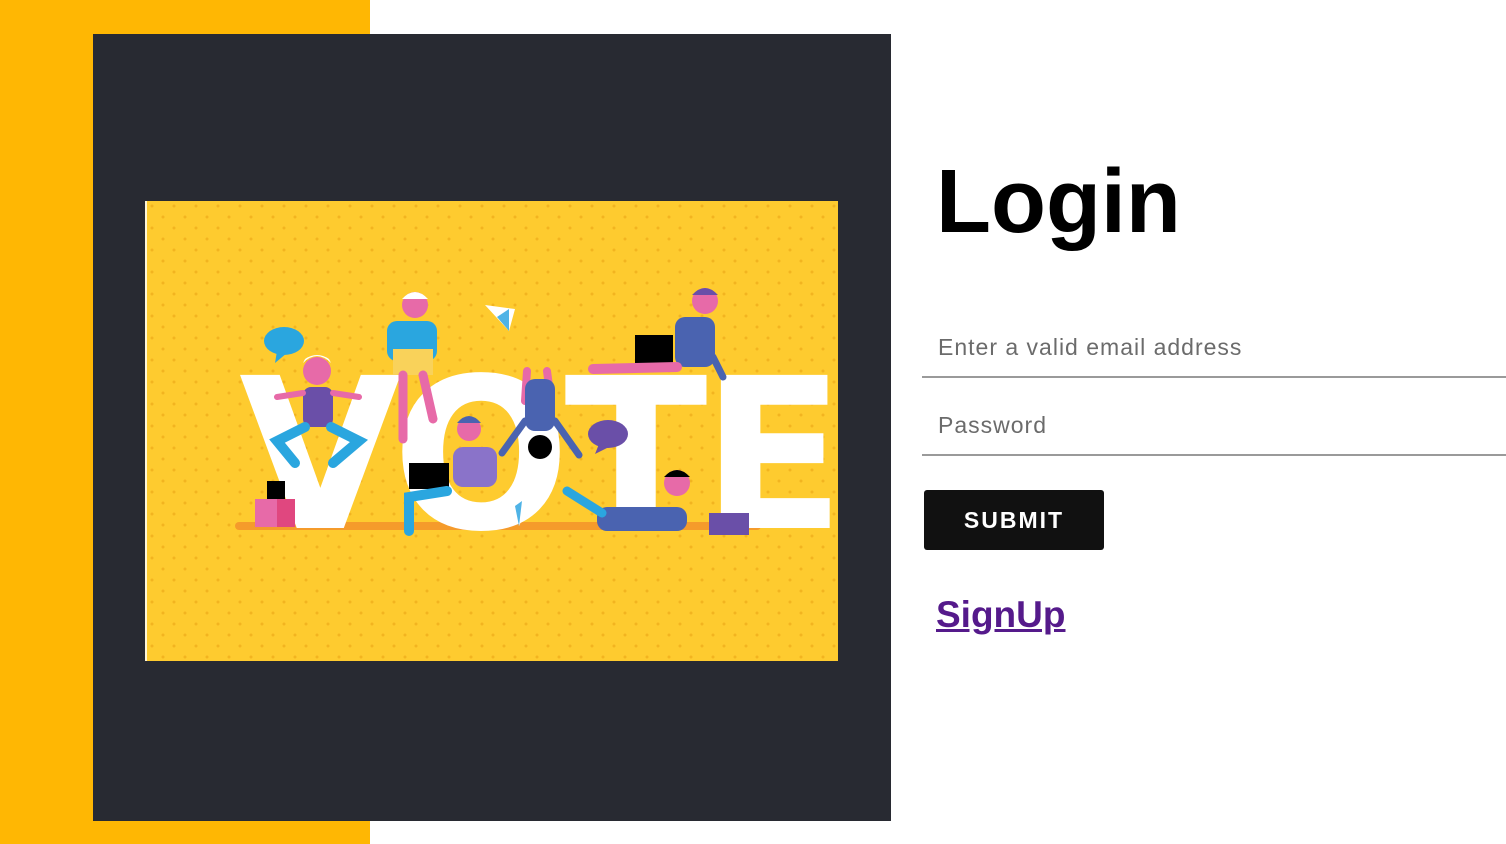  I want to click on email-field, so click(1214, 348).